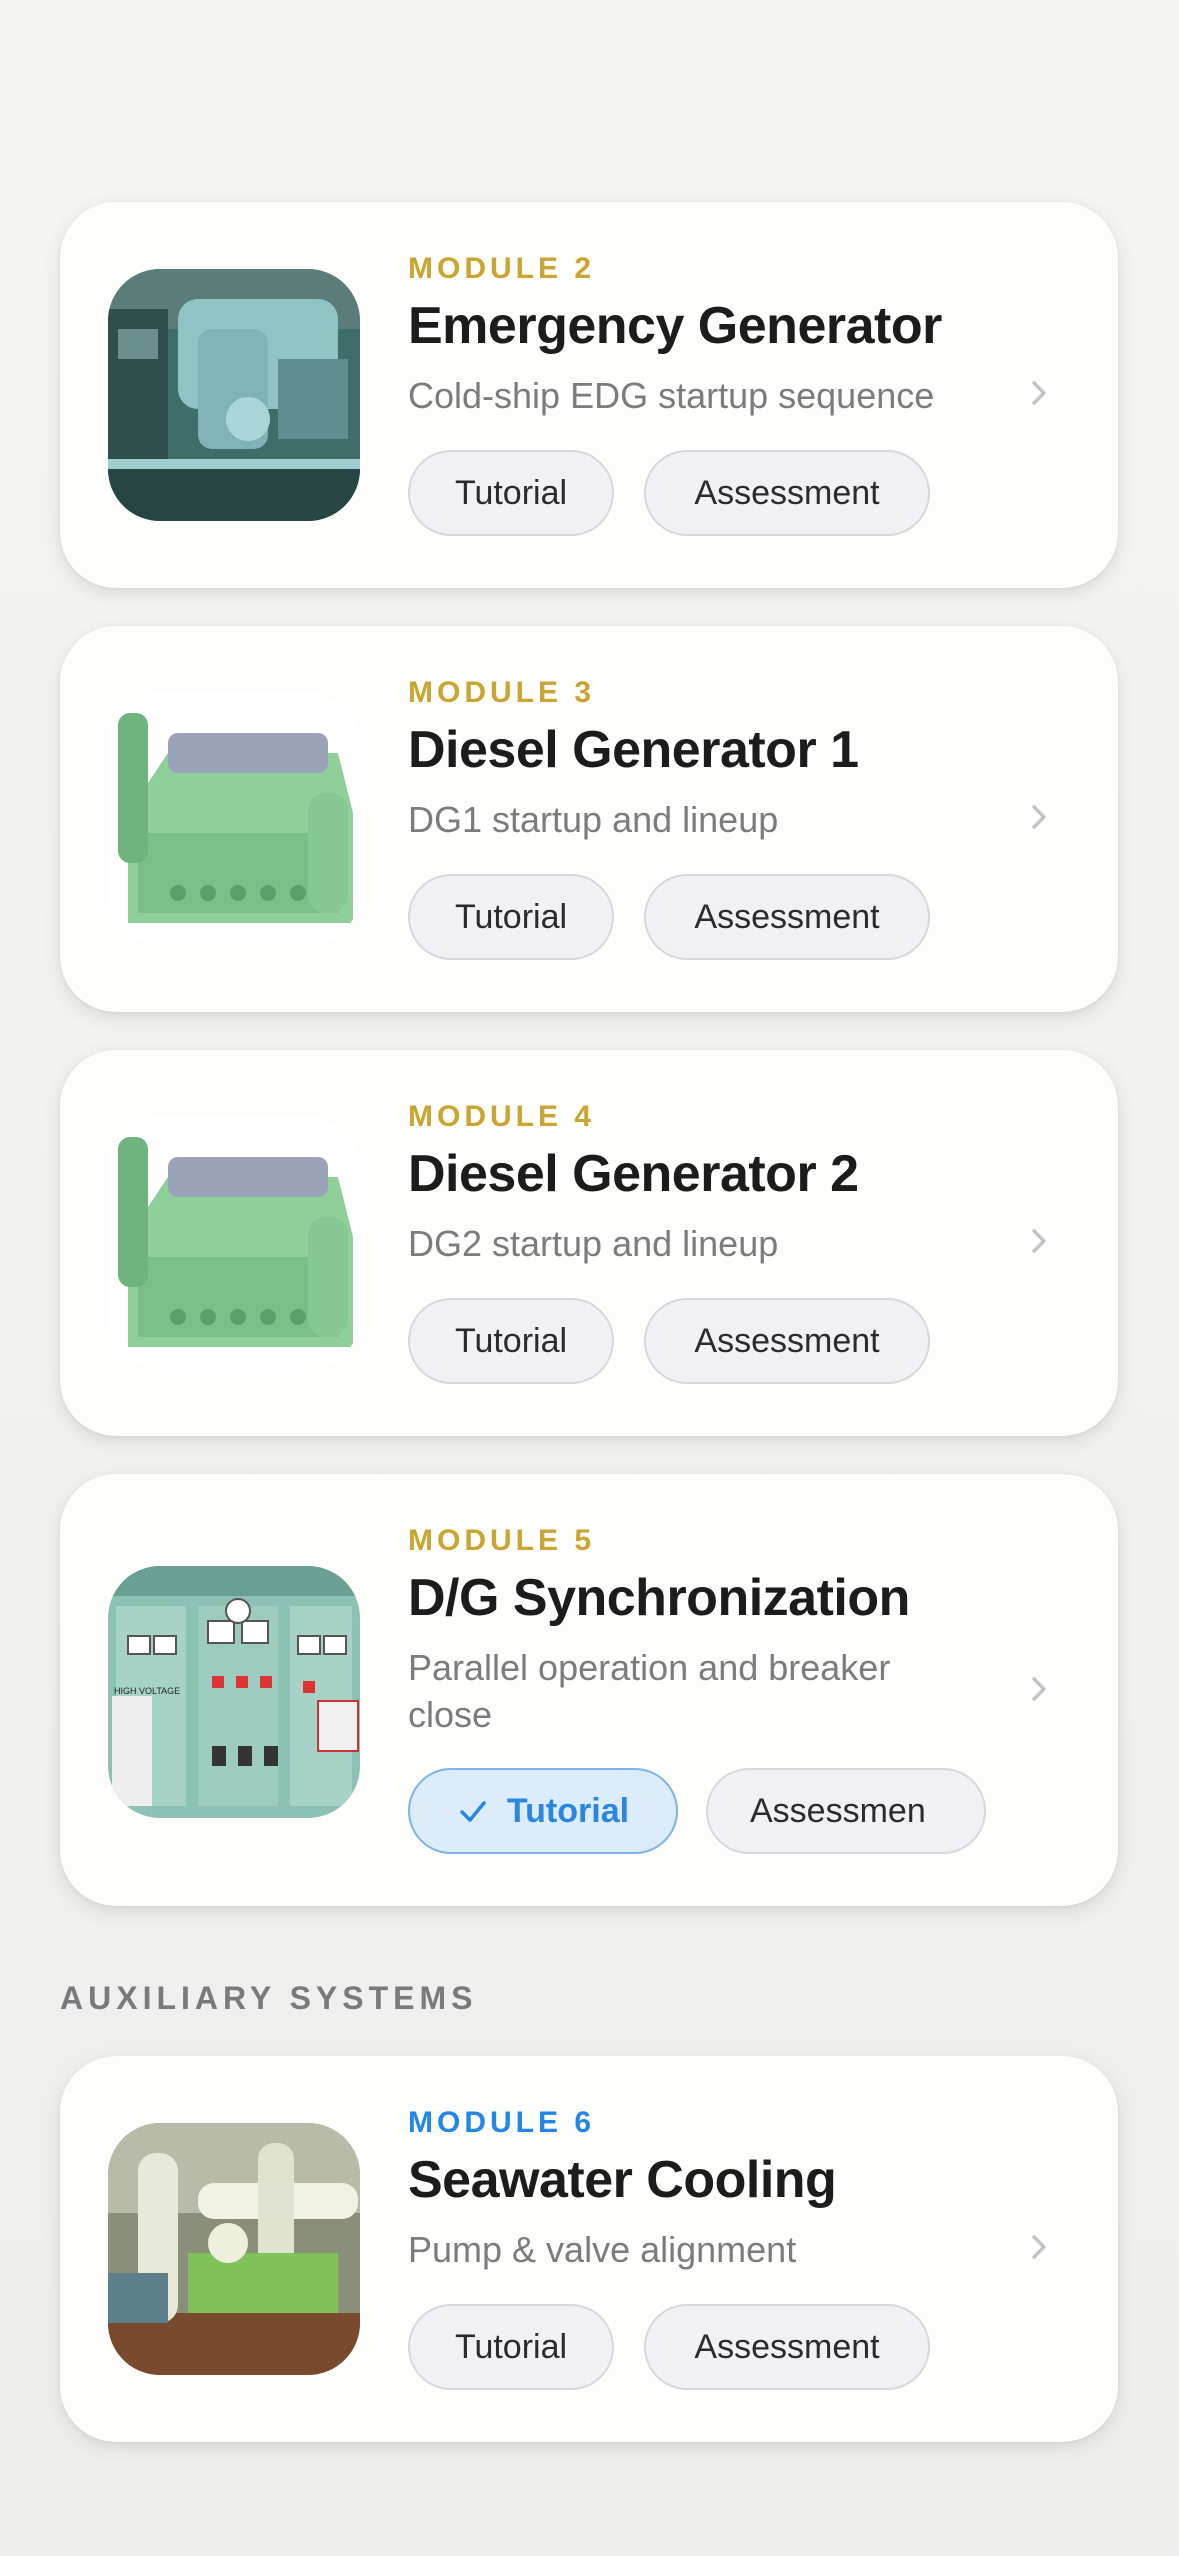  Describe the element at coordinates (649, 1691) in the screenshot. I see `module-subtitle: Parallel operation and breaker close` at that location.